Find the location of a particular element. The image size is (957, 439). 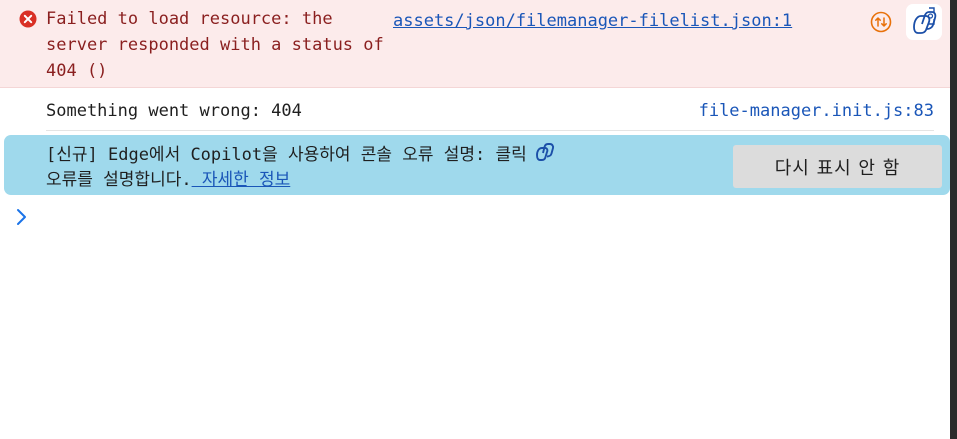

copilot-banner-line2-text: 오류를 설명합니다. is located at coordinates (119, 180).